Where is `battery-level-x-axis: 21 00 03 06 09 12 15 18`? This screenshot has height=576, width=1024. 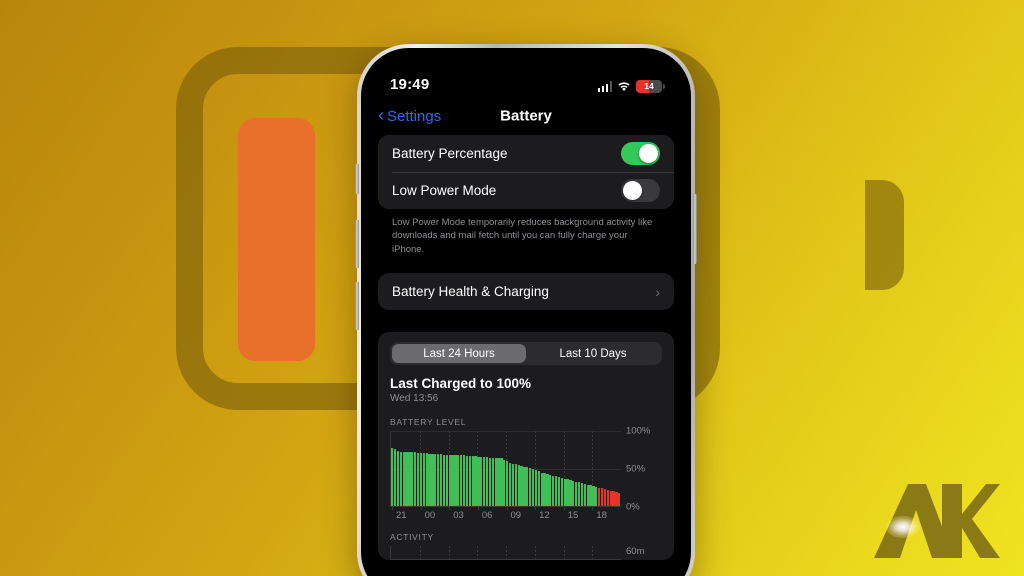
battery-level-x-axis: 21 00 03 06 09 12 15 18 is located at coordinates (526, 513).